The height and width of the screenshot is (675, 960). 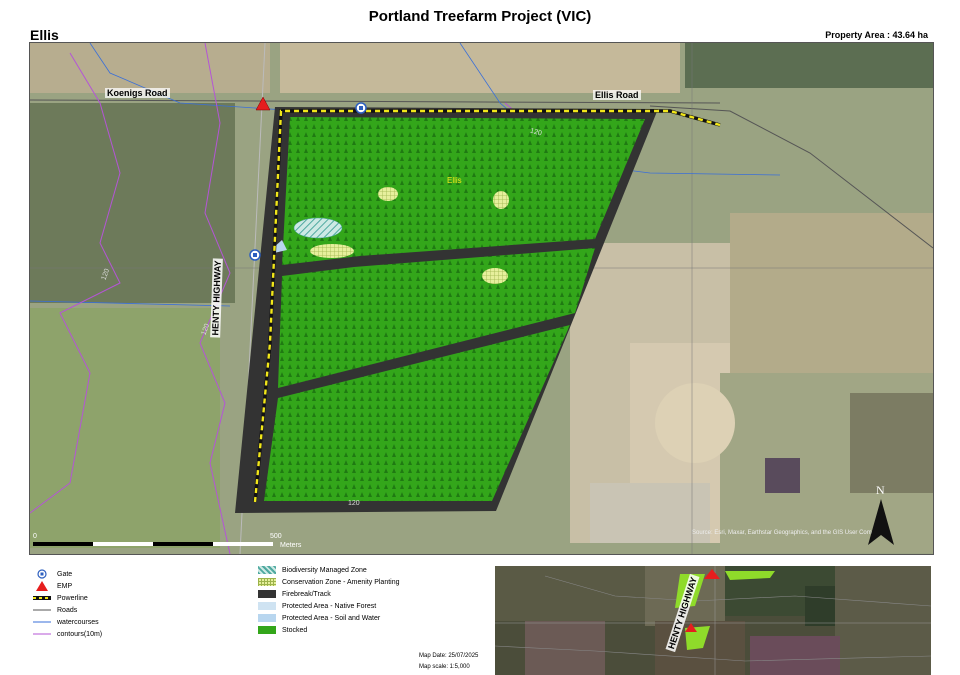 I want to click on swatch-stocked, so click(x=267, y=630).